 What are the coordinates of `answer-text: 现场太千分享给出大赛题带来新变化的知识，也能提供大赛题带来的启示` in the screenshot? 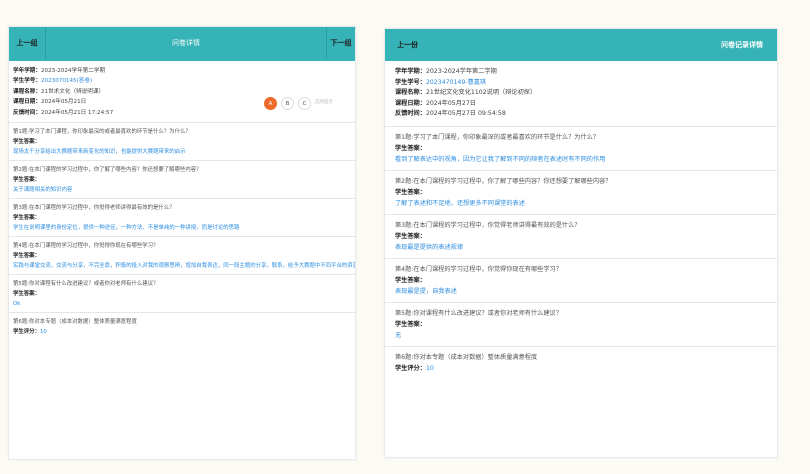 It's located at (99, 152).